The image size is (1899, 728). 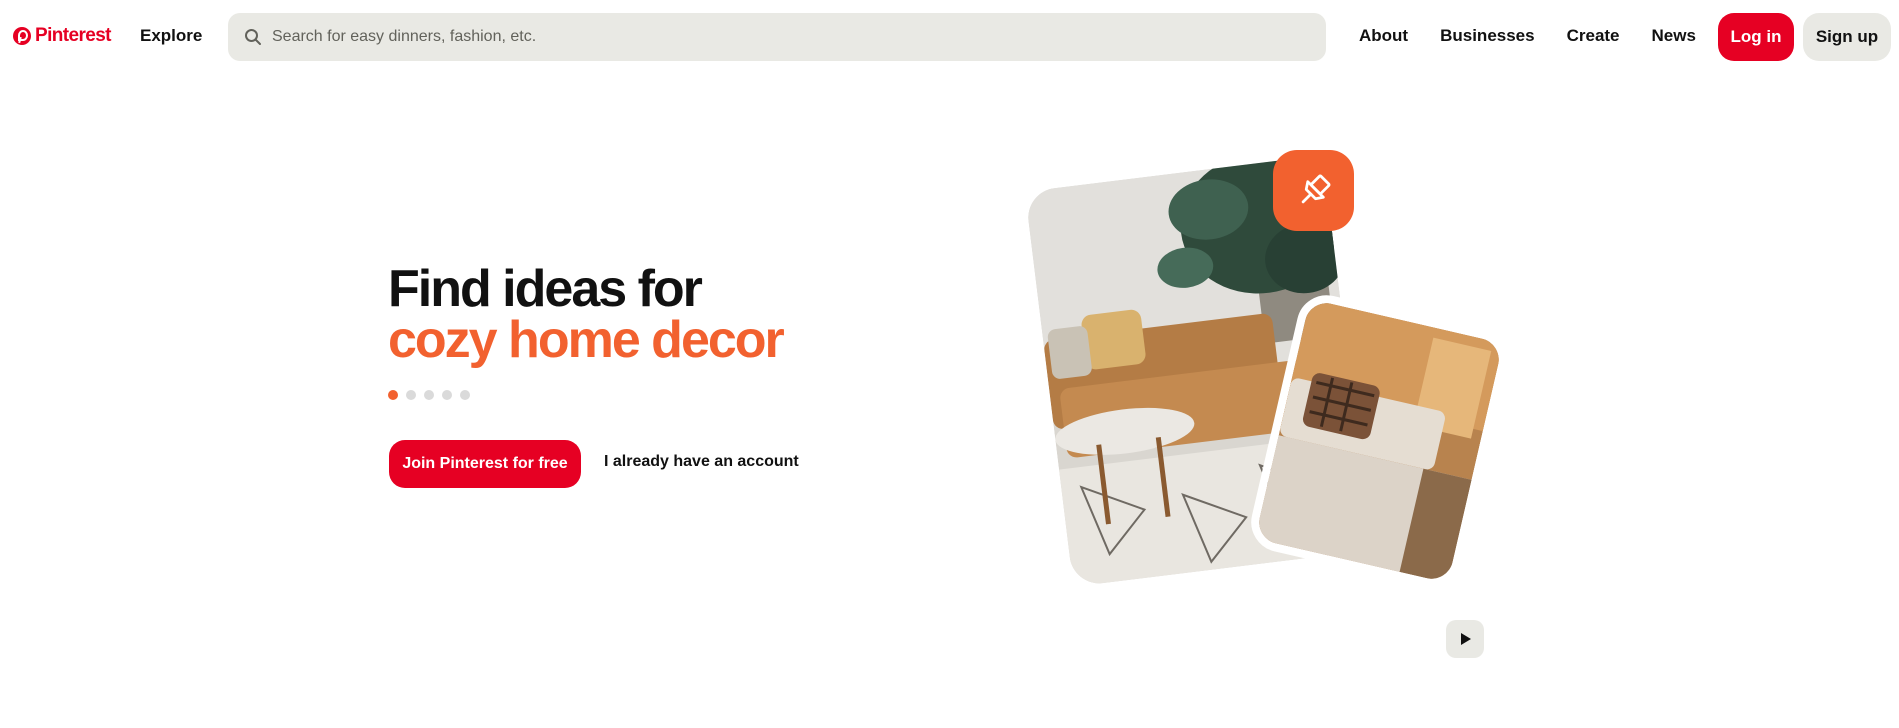 I want to click on pinterest-logo: Pinterest, so click(x=62, y=36).